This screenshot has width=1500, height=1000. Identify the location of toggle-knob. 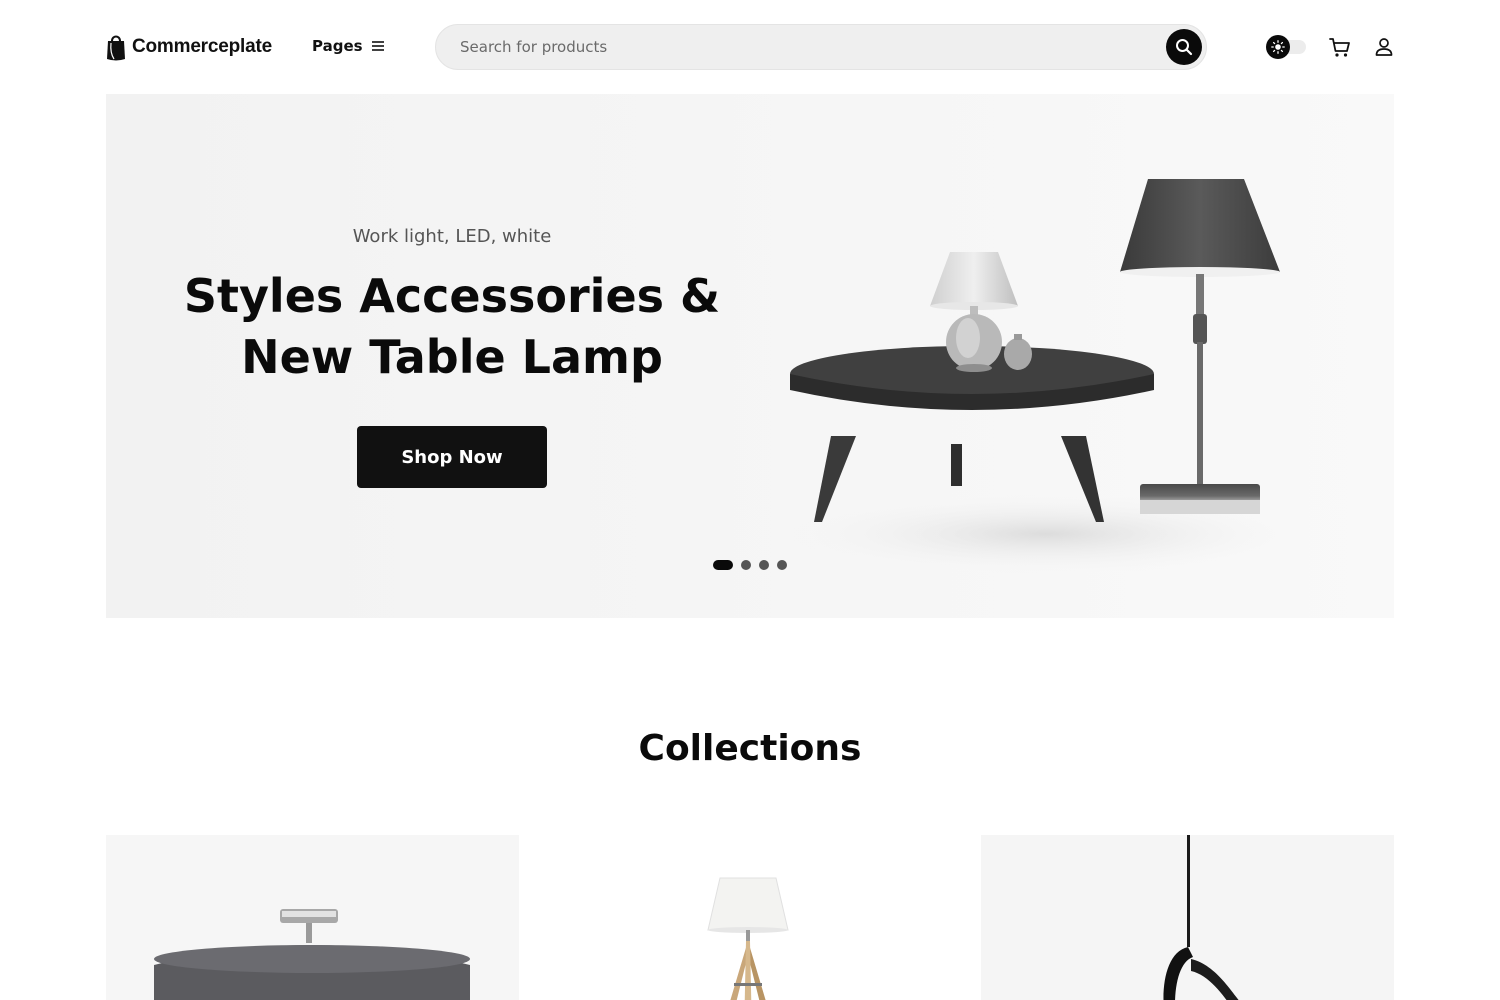
(1278, 47).